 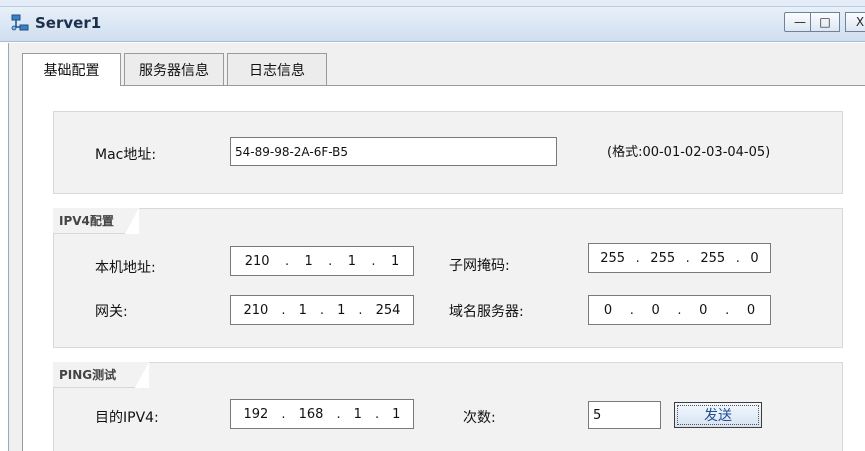 I want to click on host-address-label: 本机地址:, so click(x=125, y=268).